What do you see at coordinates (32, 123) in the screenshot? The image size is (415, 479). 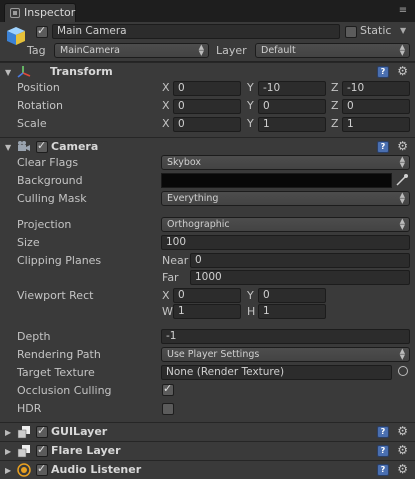 I see `scale-label: Scale` at bounding box center [32, 123].